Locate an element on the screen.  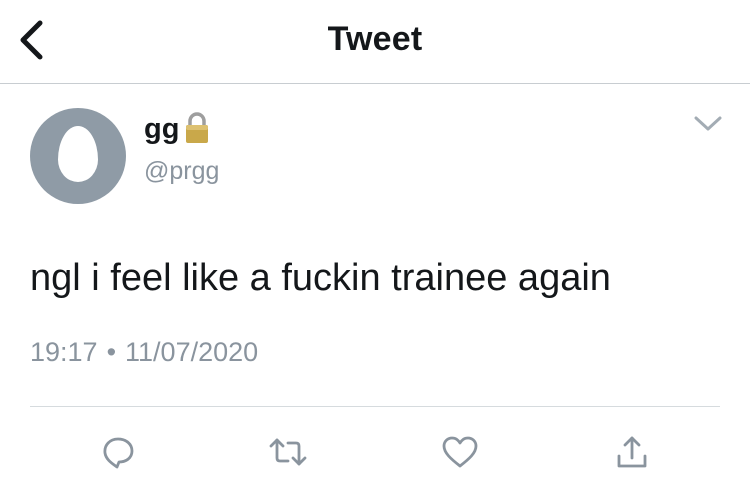
author-name-row: gg is located at coordinates (176, 129).